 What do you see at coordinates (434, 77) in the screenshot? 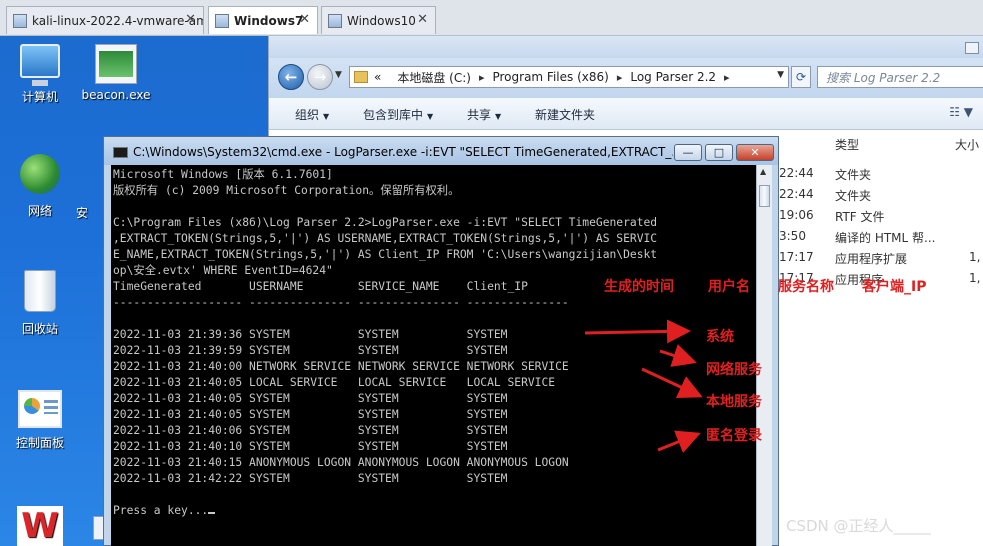
I see `breadcrumb-drive: 本地磁盘 (C:)` at bounding box center [434, 77].